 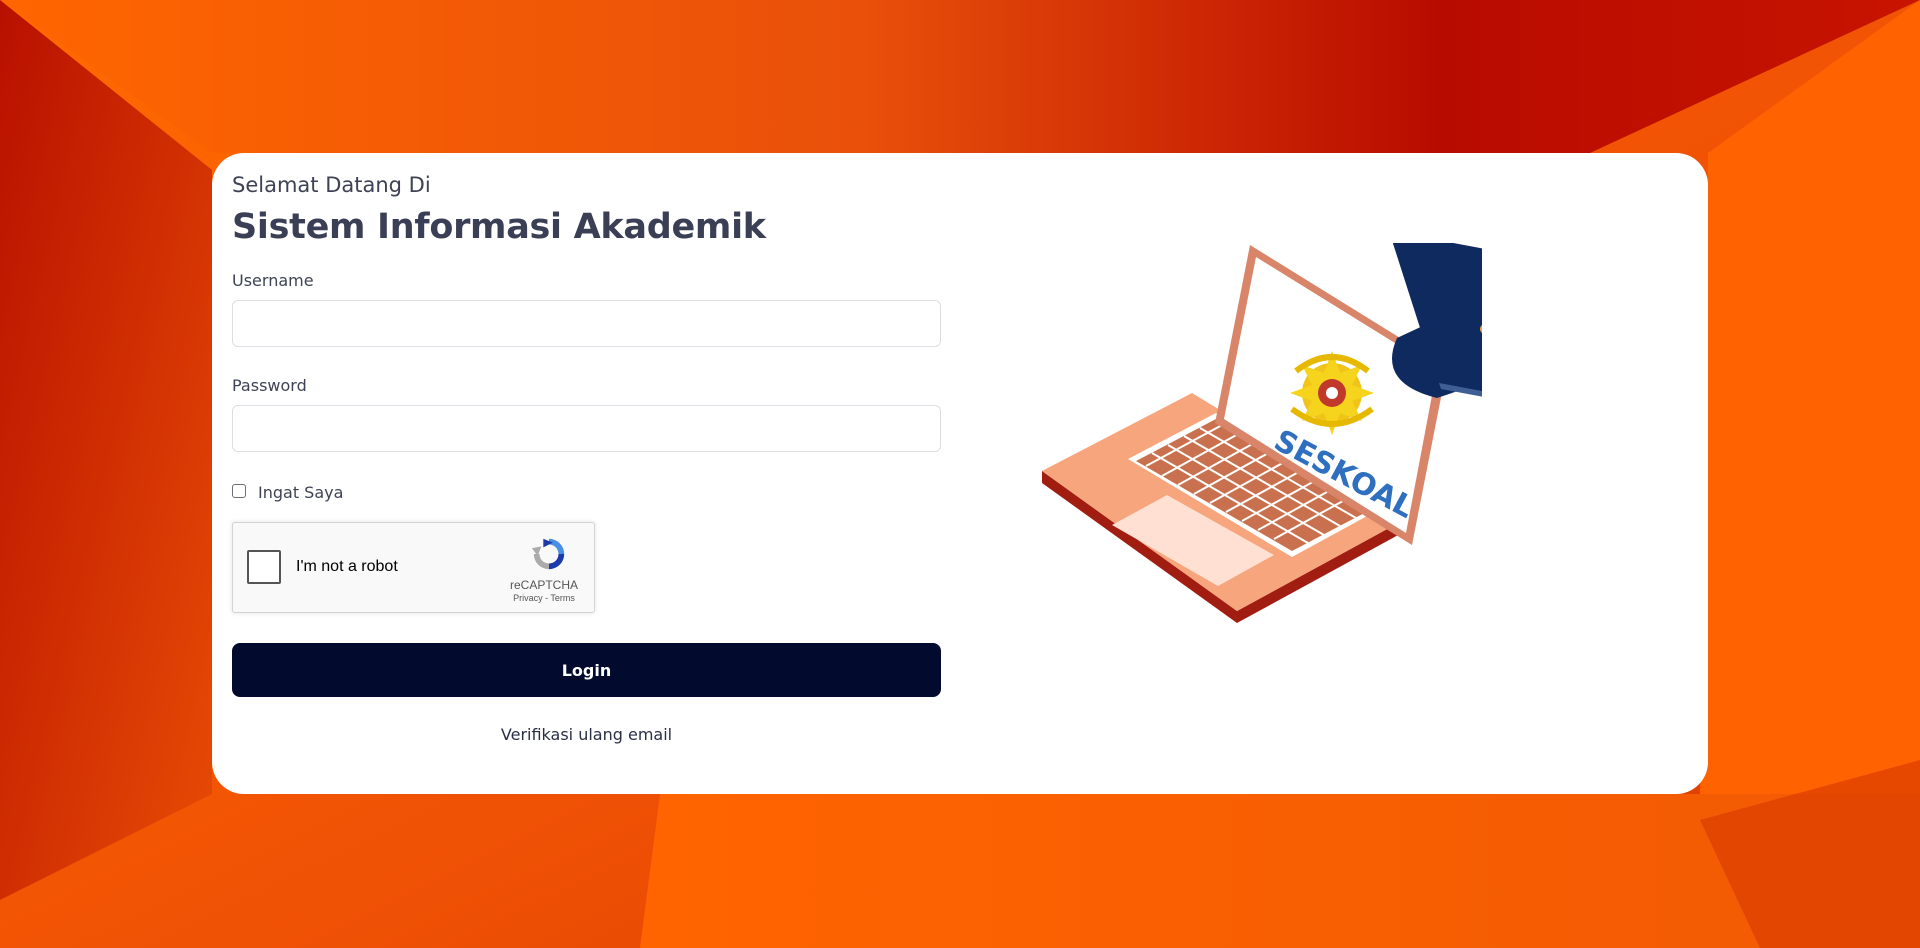 What do you see at coordinates (548, 554) in the screenshot?
I see `recaptcha-icon` at bounding box center [548, 554].